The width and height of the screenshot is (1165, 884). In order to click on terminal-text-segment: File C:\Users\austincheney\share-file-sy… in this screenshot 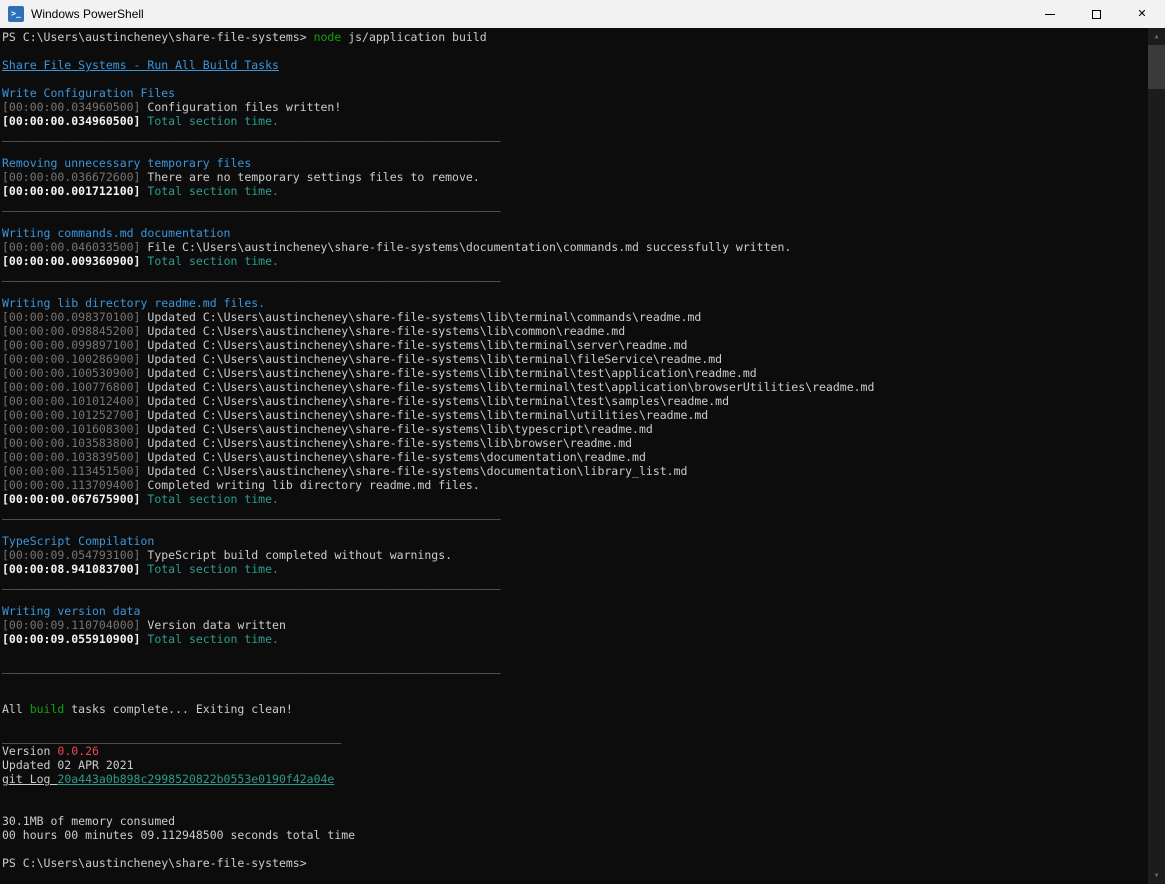, I will do `click(466, 247)`.